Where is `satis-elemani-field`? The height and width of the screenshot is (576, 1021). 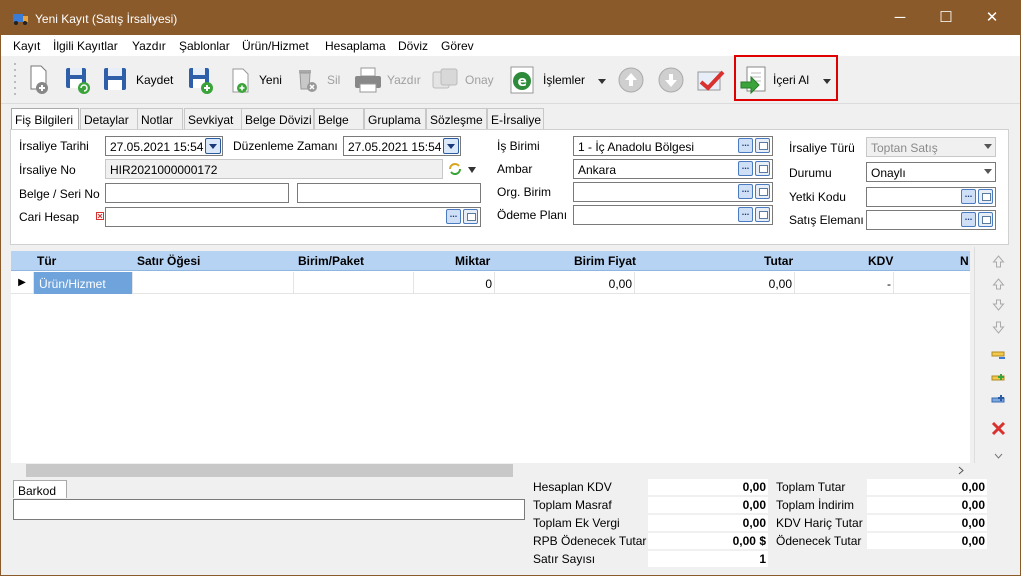
satis-elemani-field is located at coordinates (931, 220).